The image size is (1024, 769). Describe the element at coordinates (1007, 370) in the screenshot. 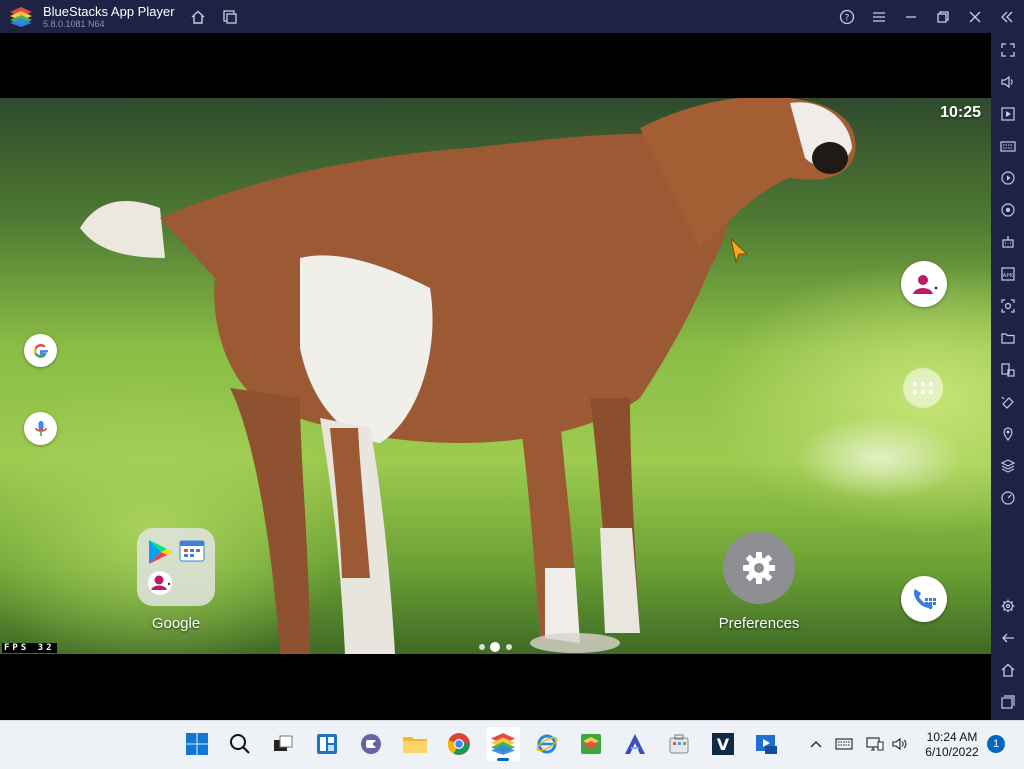

I see `multi-instance-sync-button` at that location.